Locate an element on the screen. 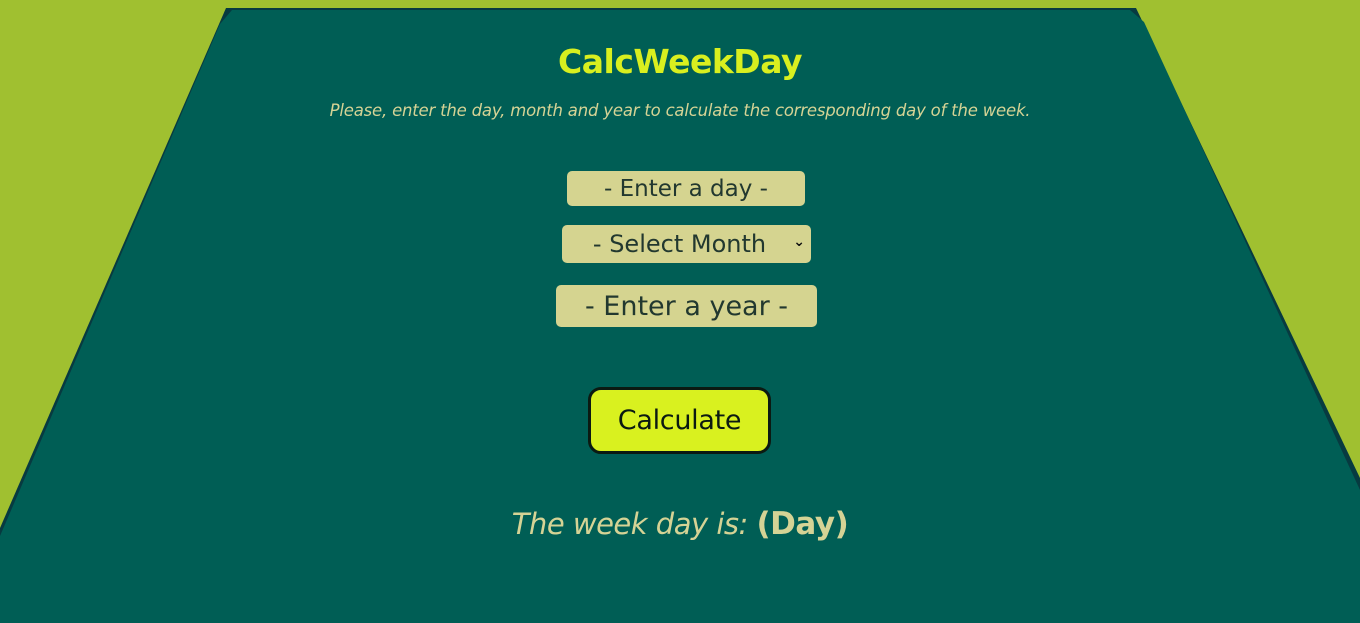 Image resolution: width=1360 pixels, height=623 pixels. calculate-button: Calculate is located at coordinates (679, 420).